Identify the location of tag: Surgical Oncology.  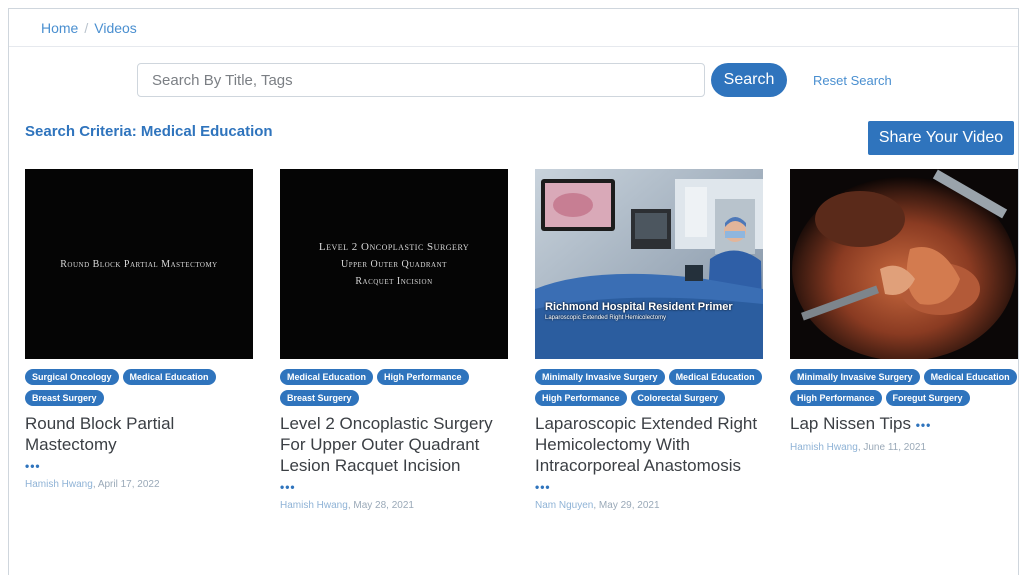
(72, 377).